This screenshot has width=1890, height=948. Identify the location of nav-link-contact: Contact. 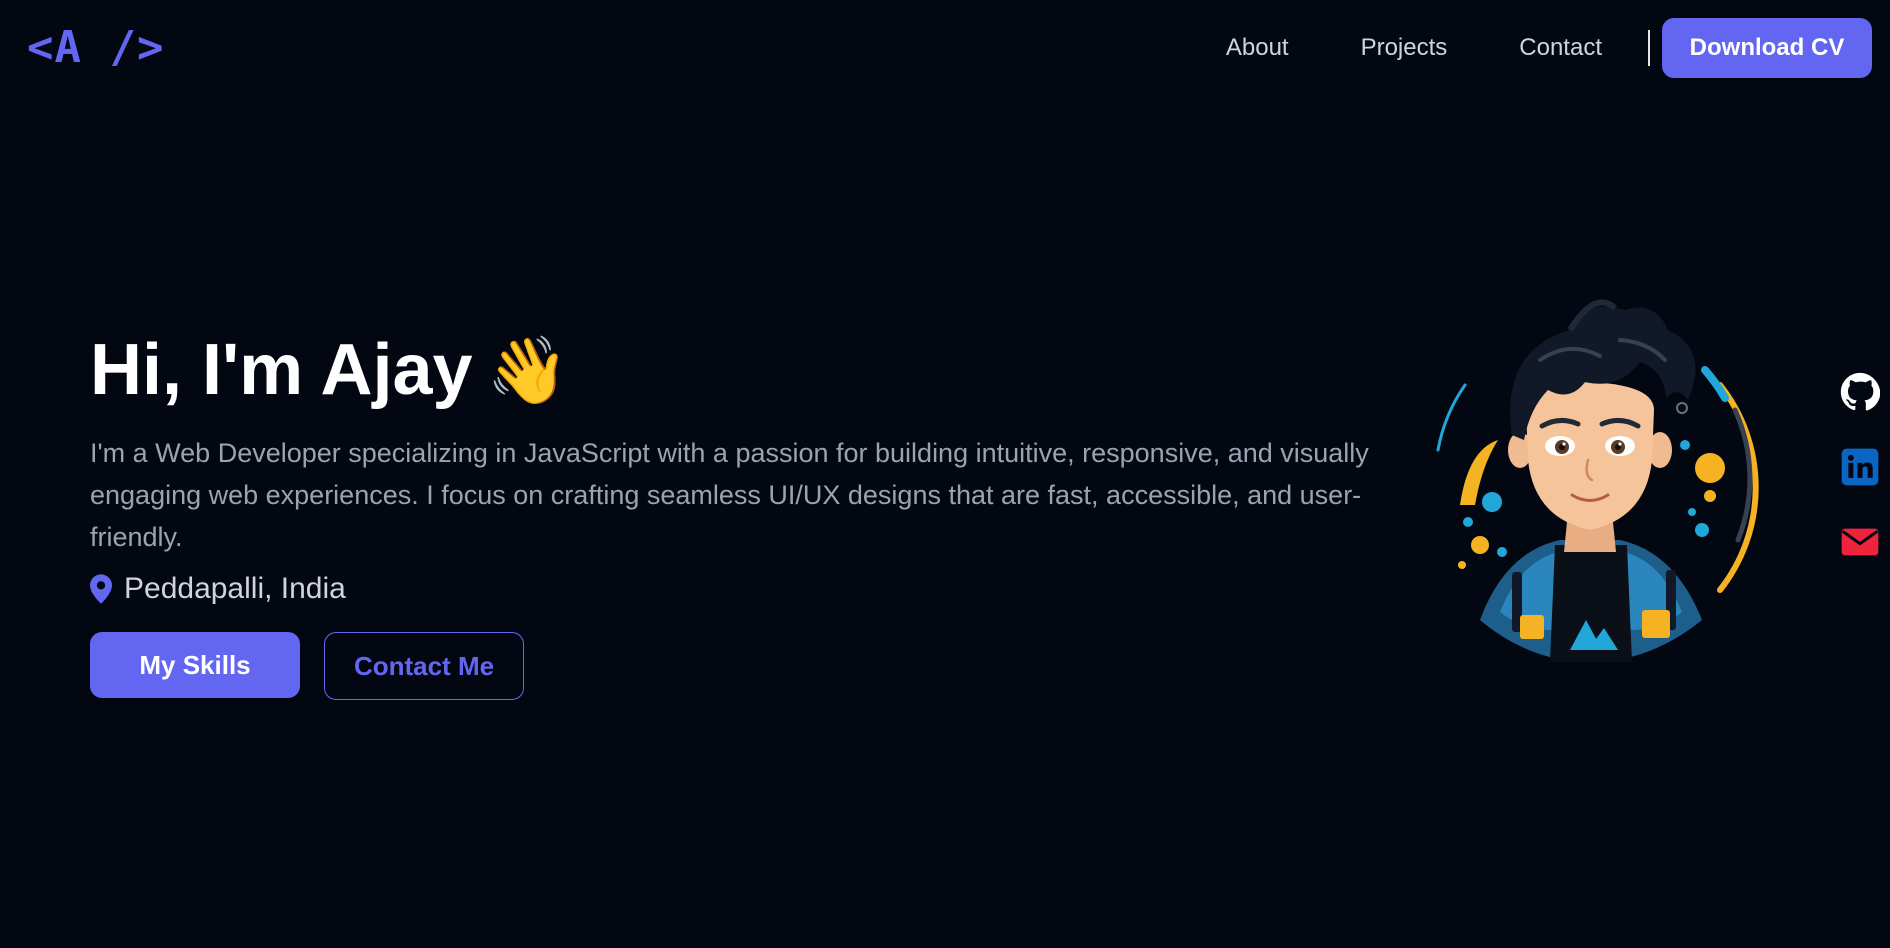
(1560, 48).